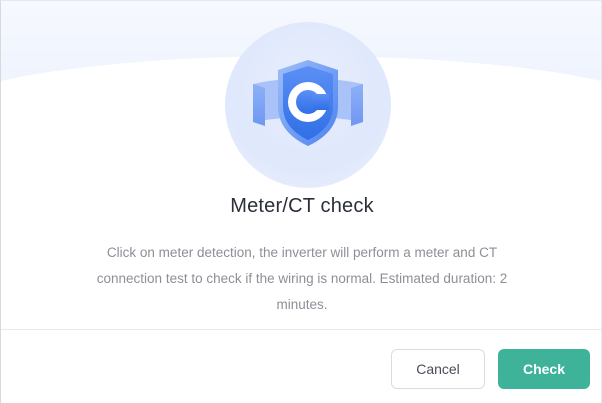 The image size is (602, 403). I want to click on footer-divider, so click(301, 329).